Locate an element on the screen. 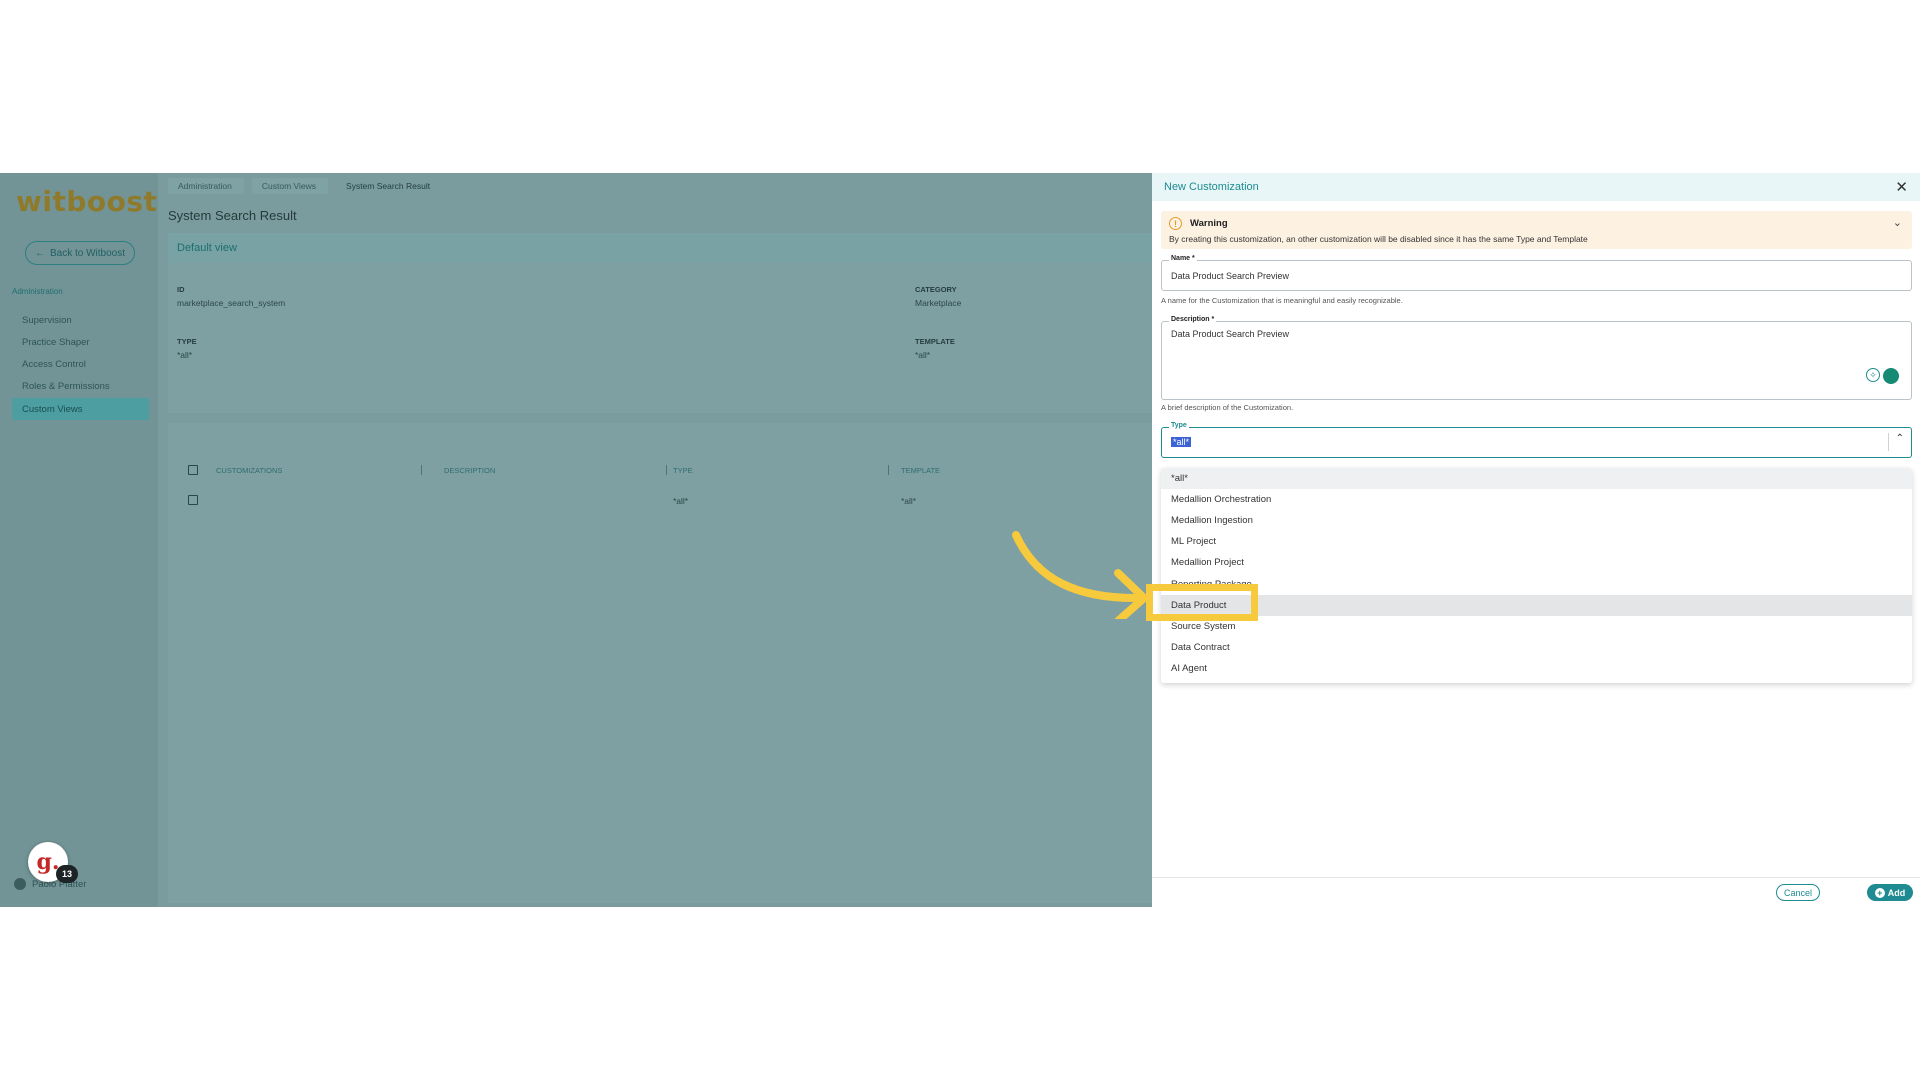 The height and width of the screenshot is (1080, 1920). panel-footer: Cancel + Add is located at coordinates (1536, 892).